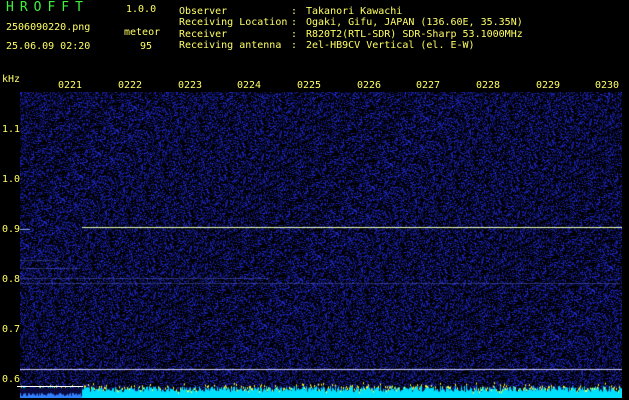  Describe the element at coordinates (11, 229) in the screenshot. I see `y-tick-0-9: 0.9` at that location.